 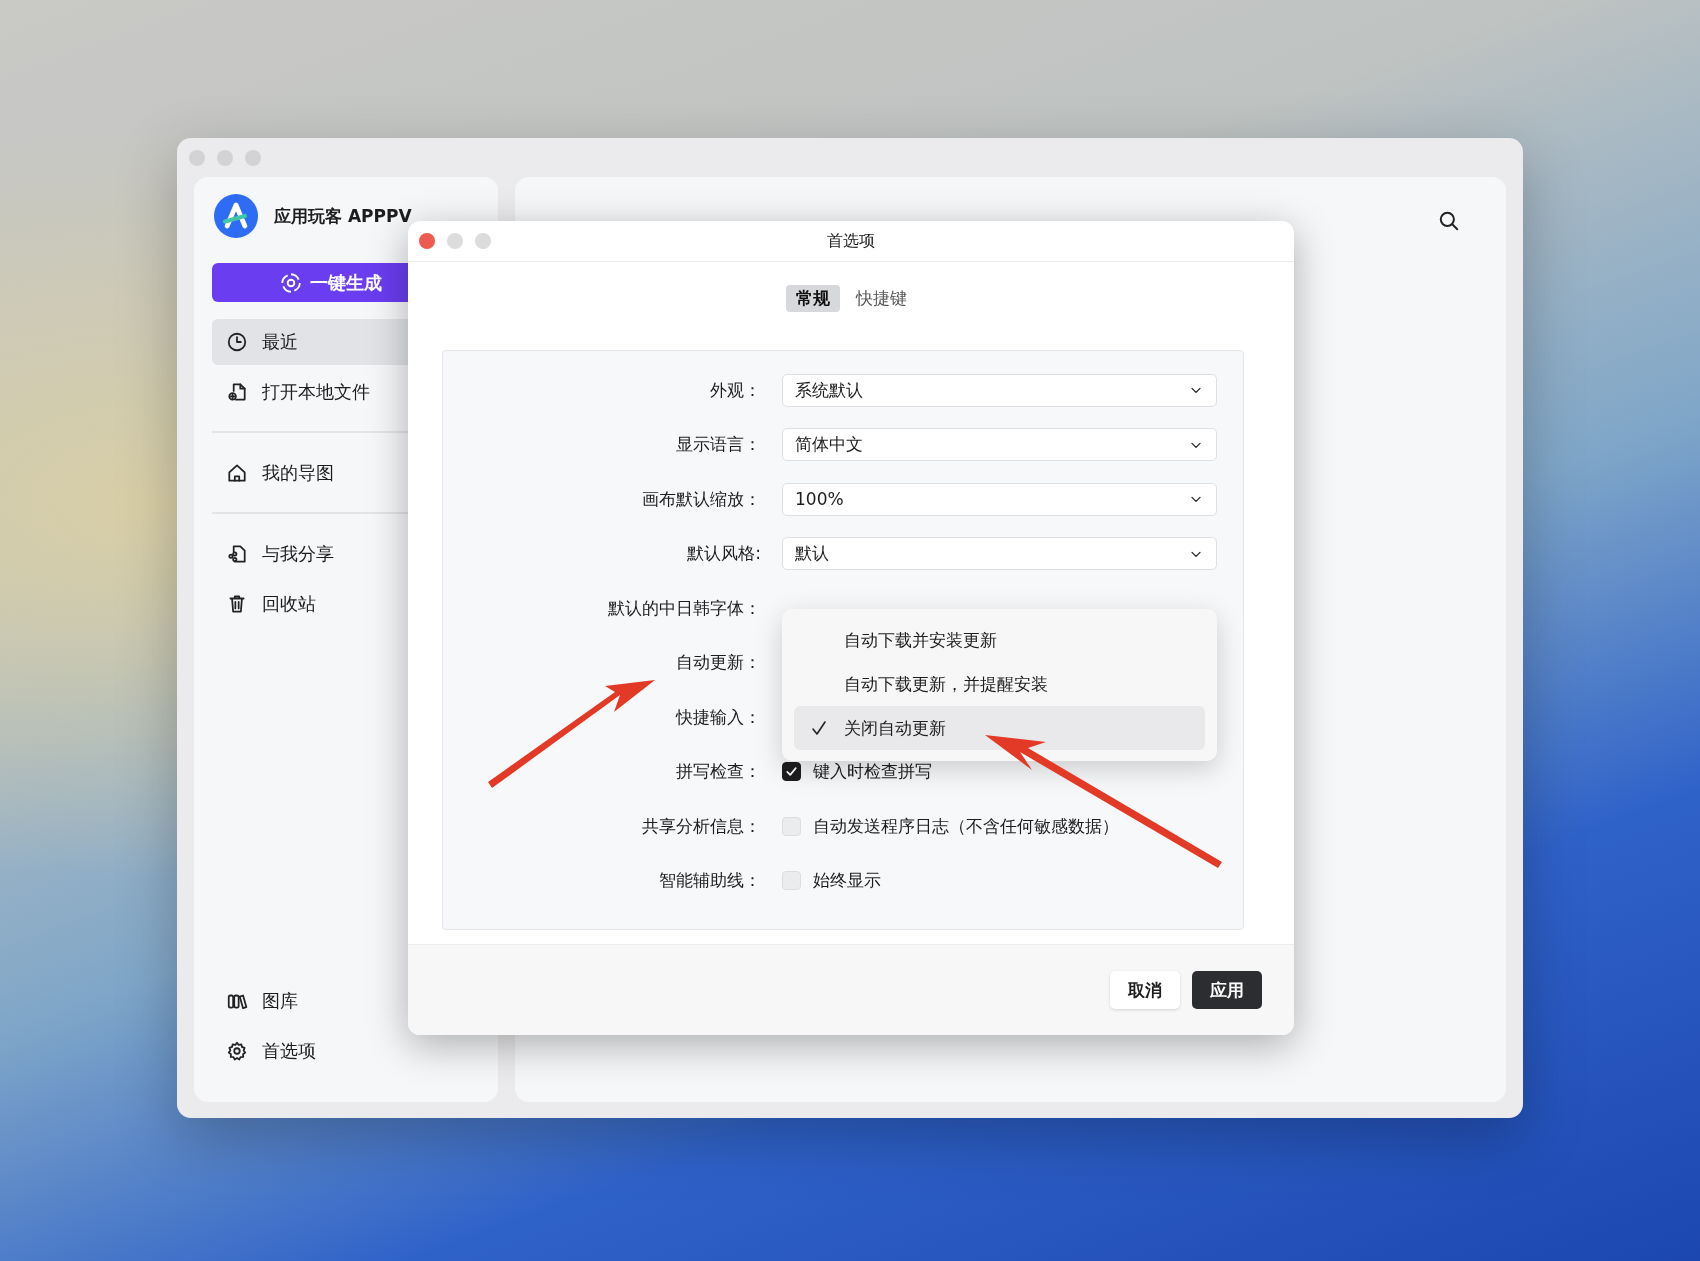 What do you see at coordinates (999, 728) in the screenshot?
I see `menu-item: 关闭自动更新` at bounding box center [999, 728].